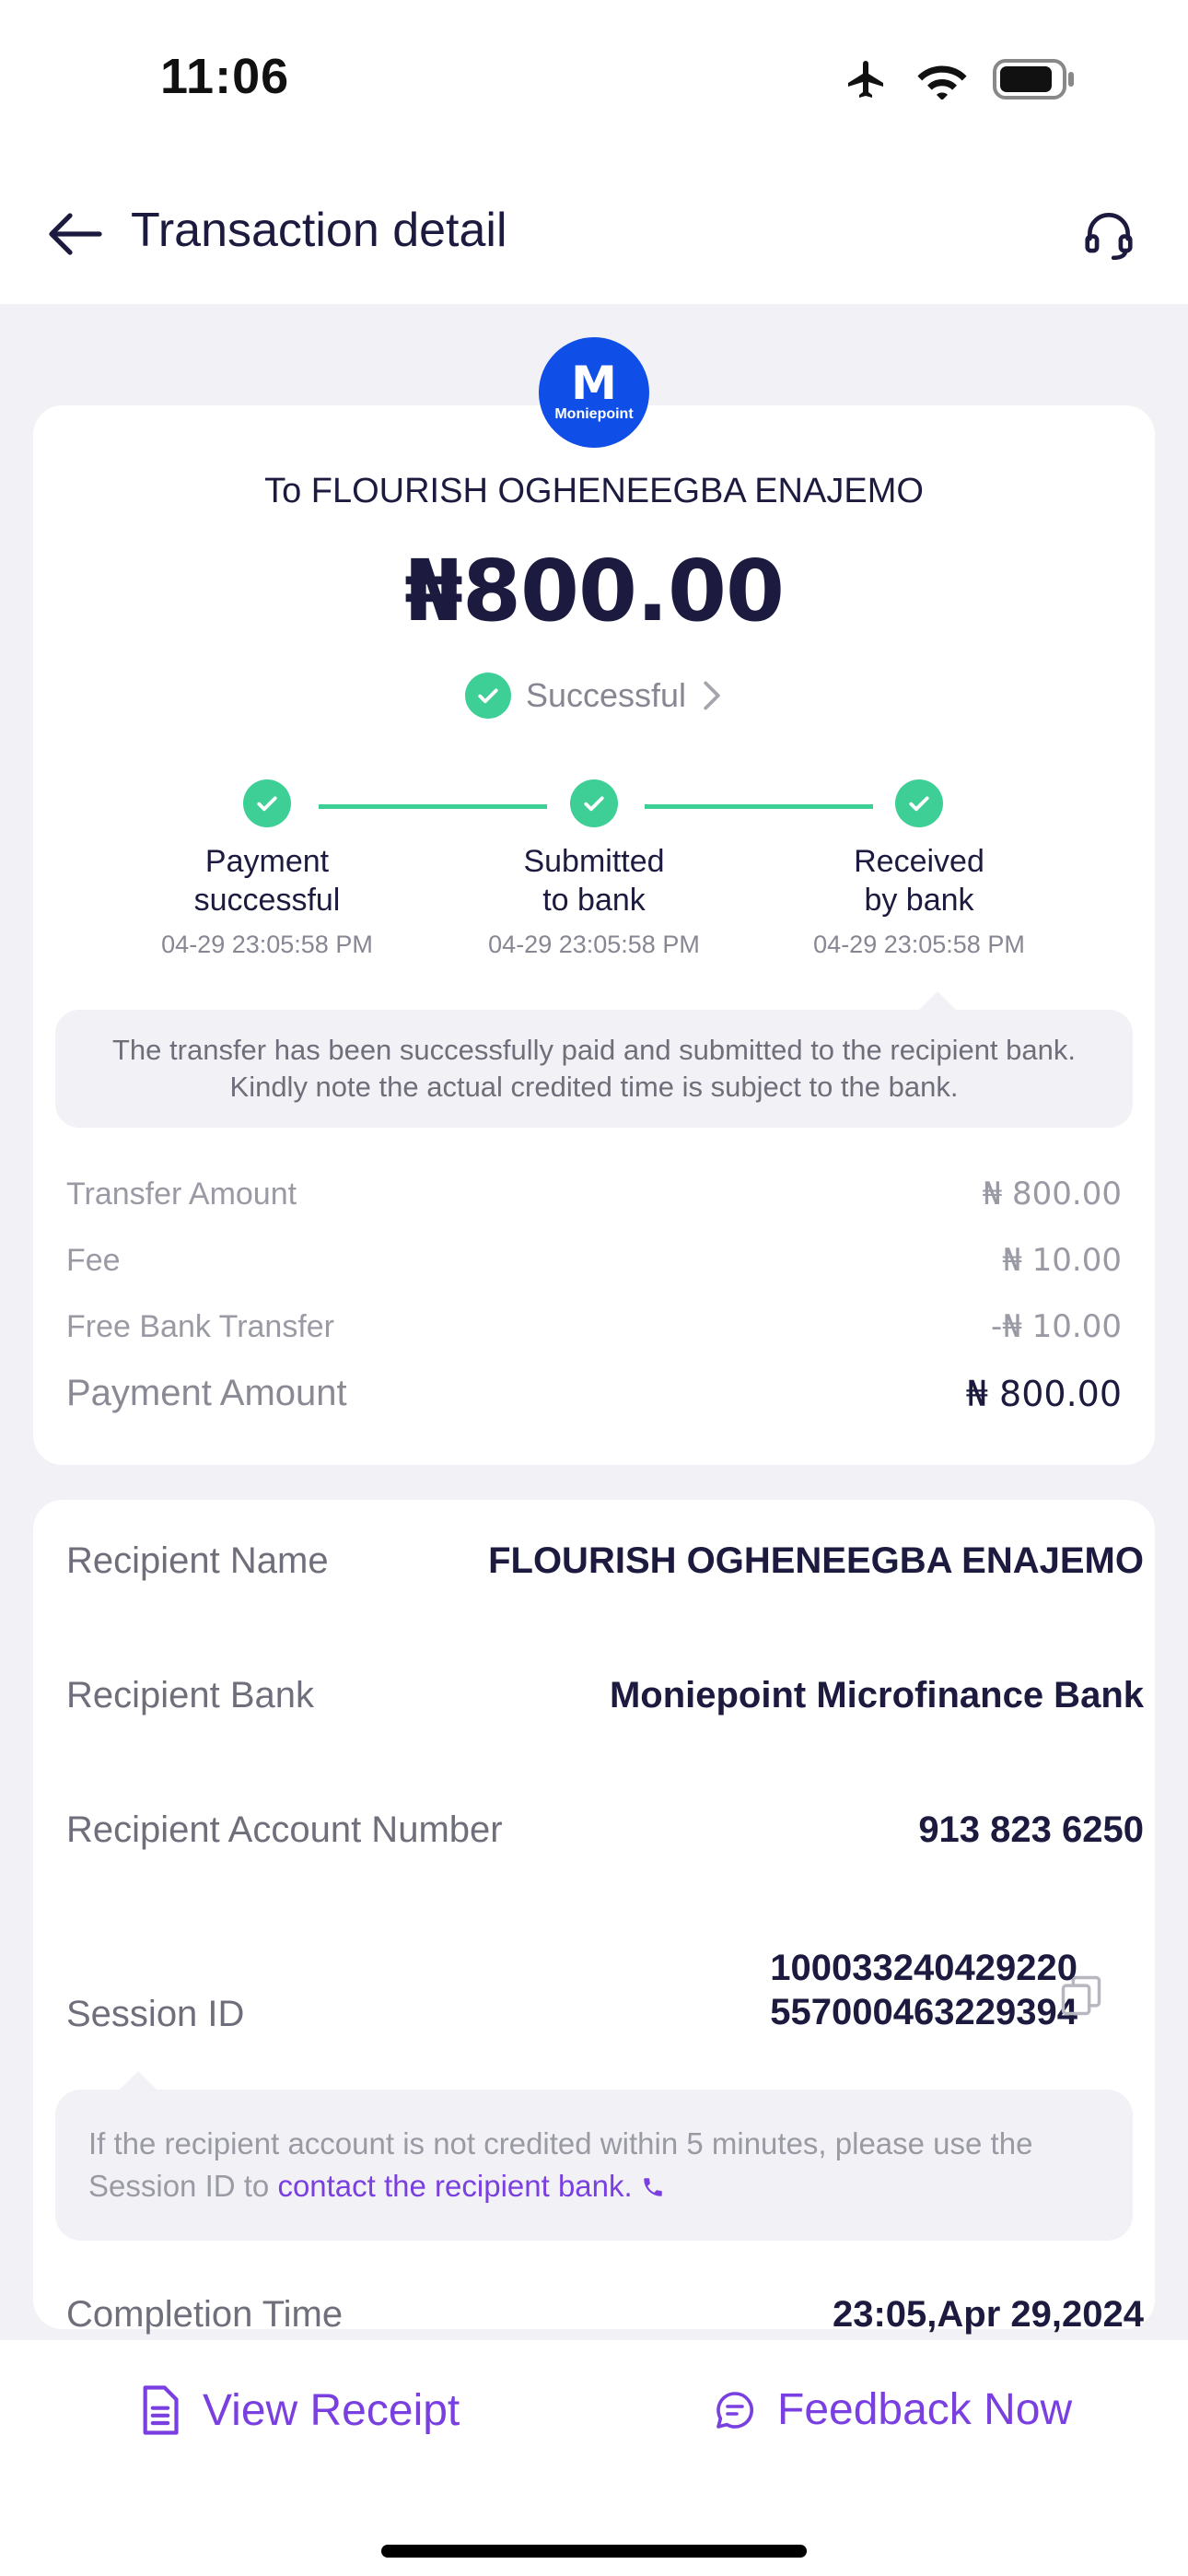 This screenshot has height=2576, width=1188. I want to click on completion-time-value: 23:05,Apr 29,2024, so click(988, 2314).